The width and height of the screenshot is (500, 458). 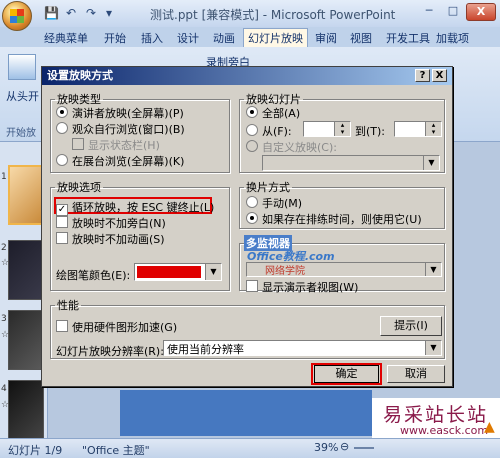 What do you see at coordinates (444, 430) in the screenshot?
I see `watermark-url: www.easck.com` at bounding box center [444, 430].